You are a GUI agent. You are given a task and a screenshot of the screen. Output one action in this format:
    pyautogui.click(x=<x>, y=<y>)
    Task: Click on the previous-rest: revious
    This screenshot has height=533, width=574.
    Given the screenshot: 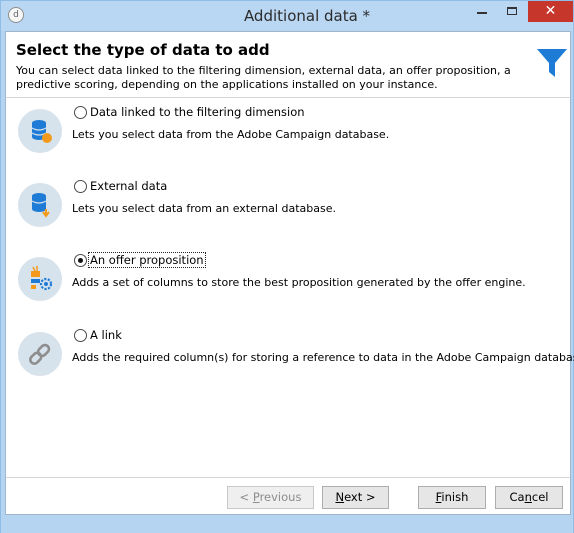 What is the action you would take?
    pyautogui.click(x=280, y=497)
    